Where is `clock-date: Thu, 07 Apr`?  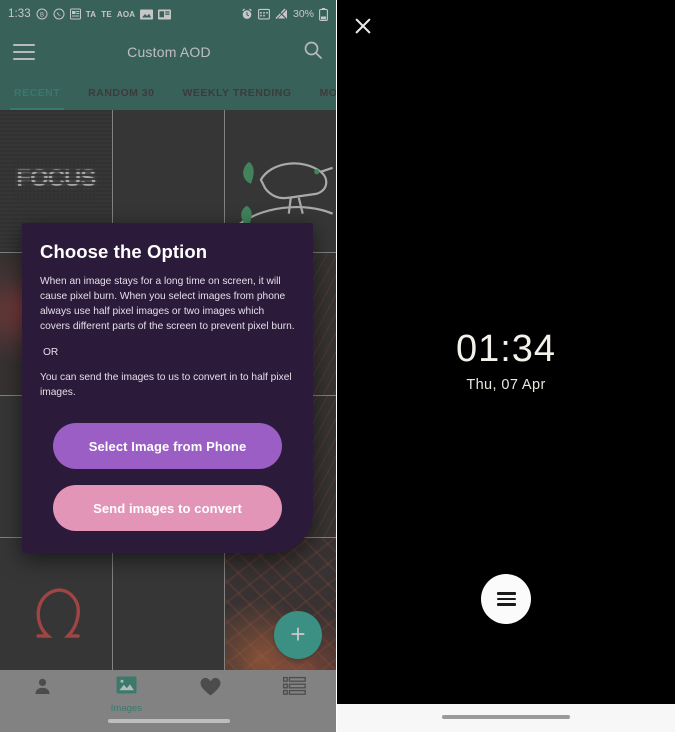
clock-date: Thu, 07 Apr is located at coordinates (506, 385).